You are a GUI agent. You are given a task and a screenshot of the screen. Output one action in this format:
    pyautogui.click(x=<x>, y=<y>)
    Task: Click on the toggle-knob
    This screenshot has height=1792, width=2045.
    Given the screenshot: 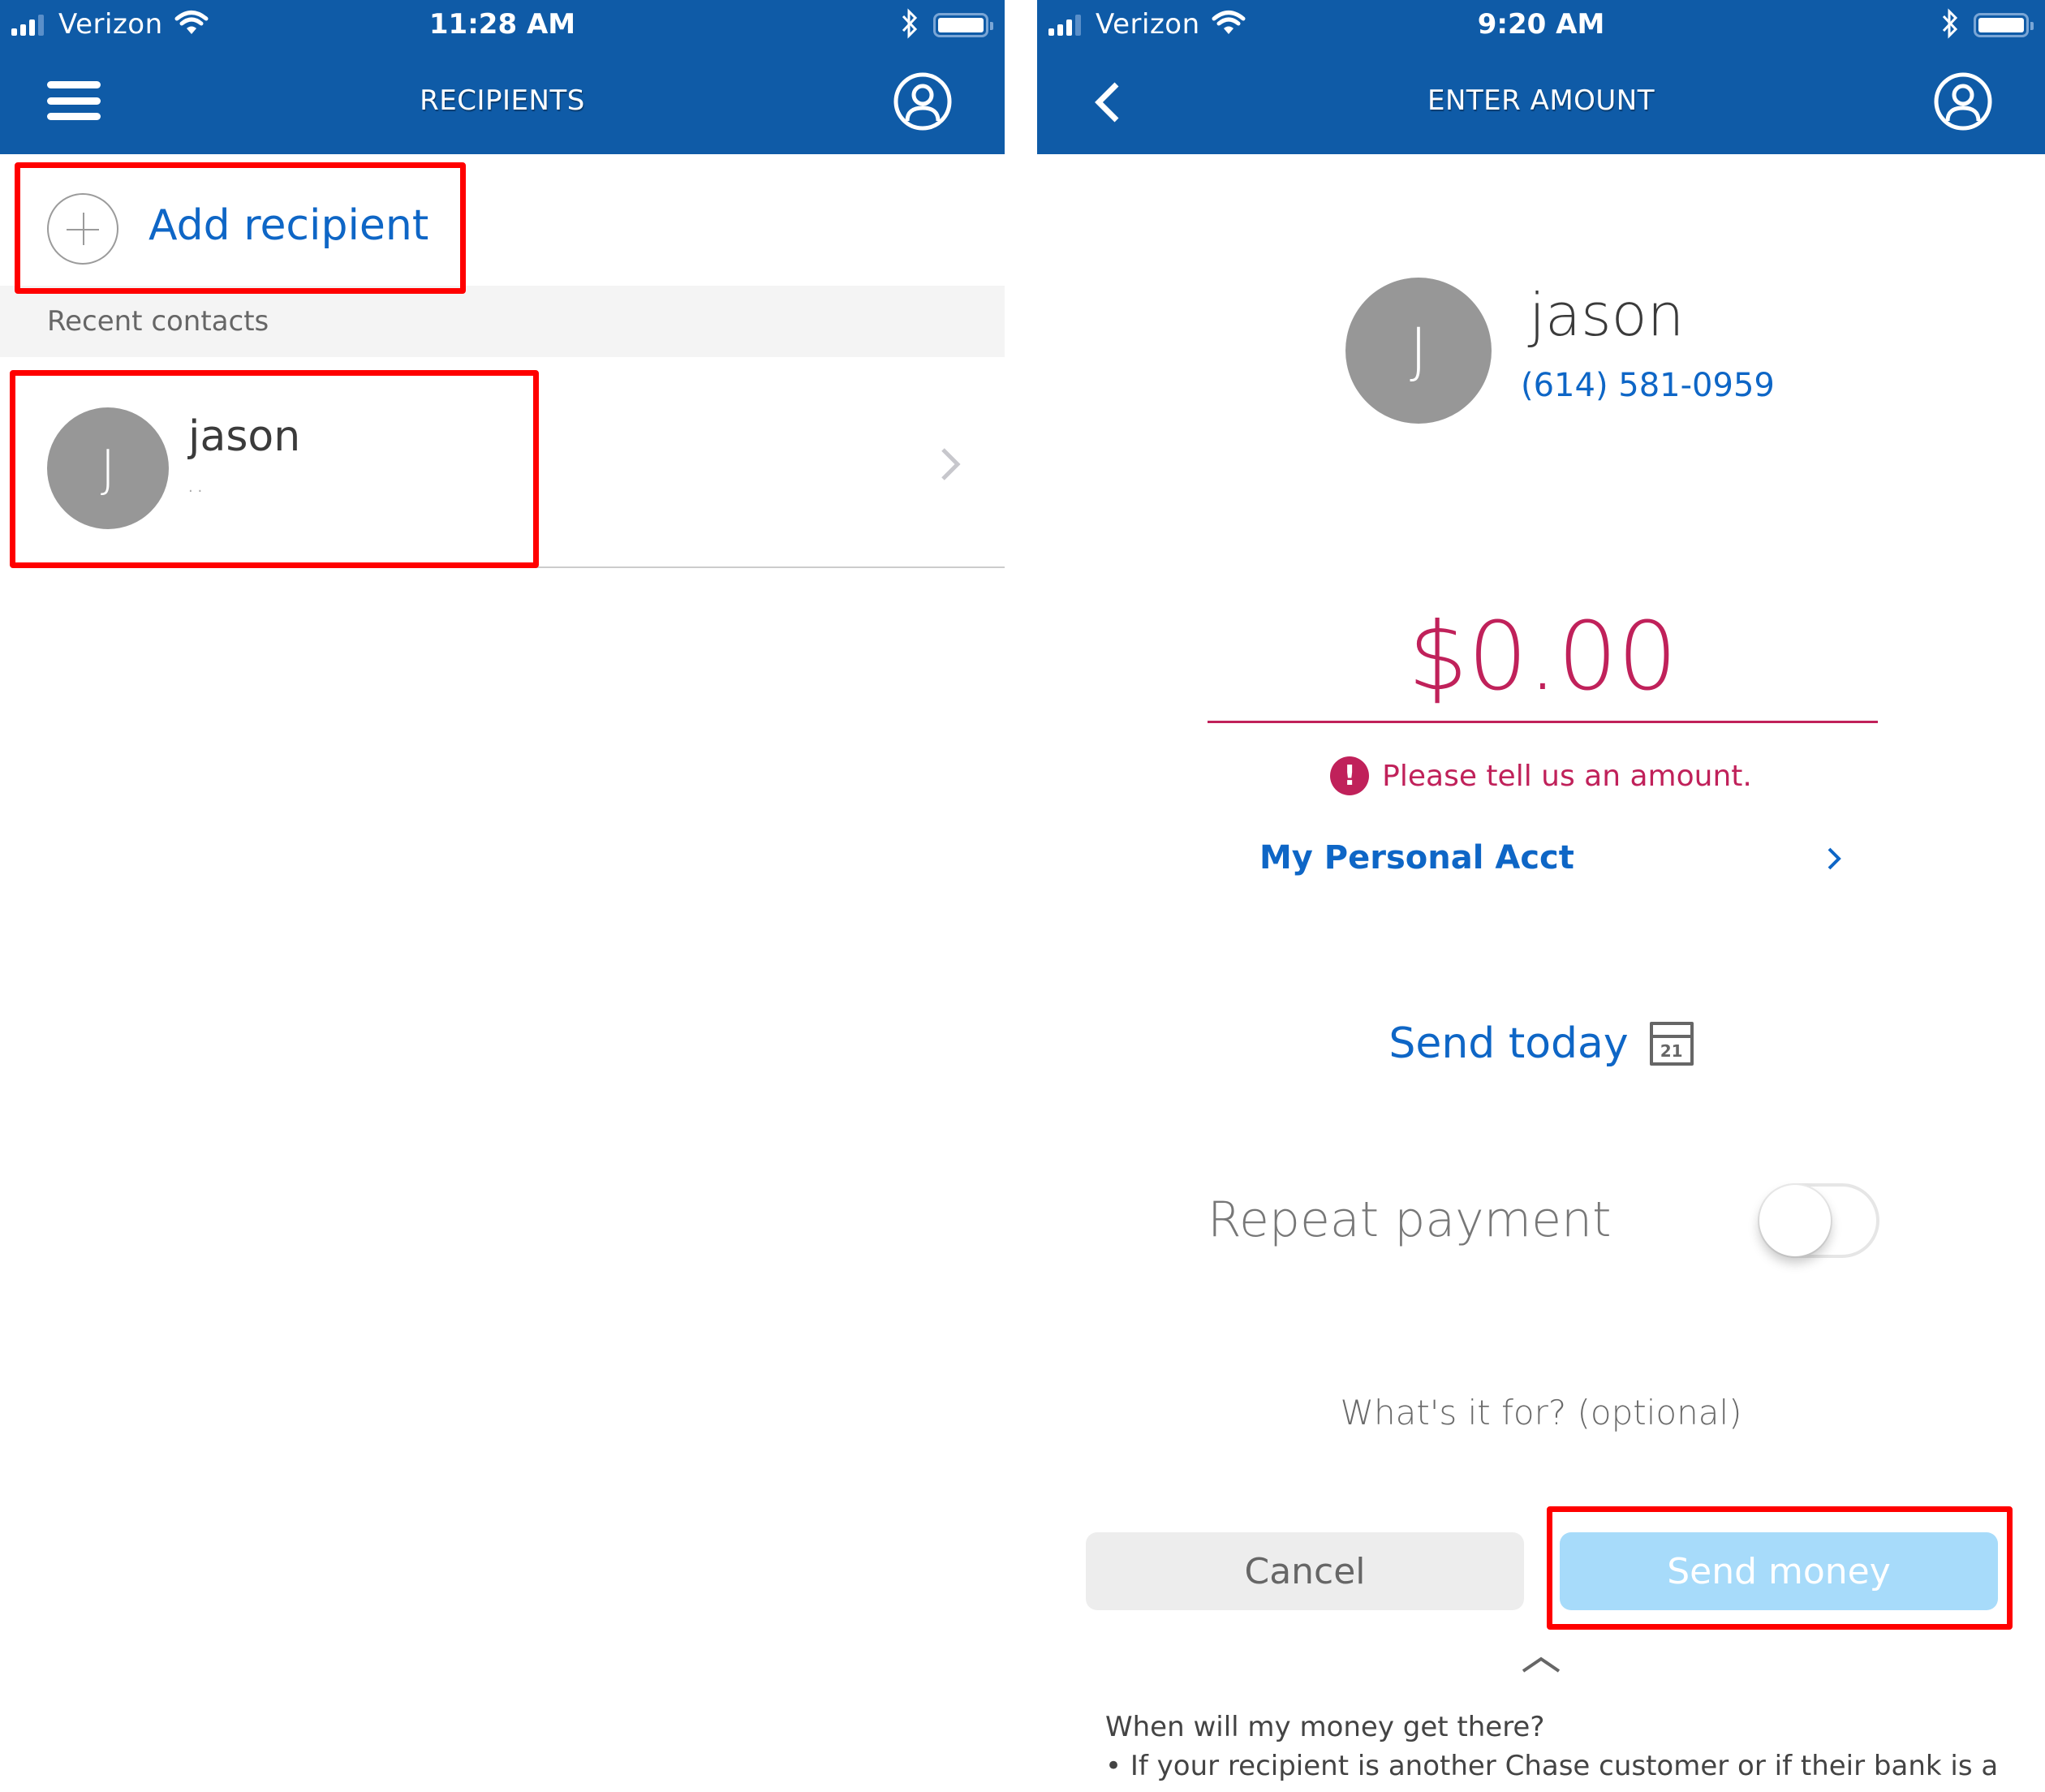 What is the action you would take?
    pyautogui.click(x=1795, y=1220)
    